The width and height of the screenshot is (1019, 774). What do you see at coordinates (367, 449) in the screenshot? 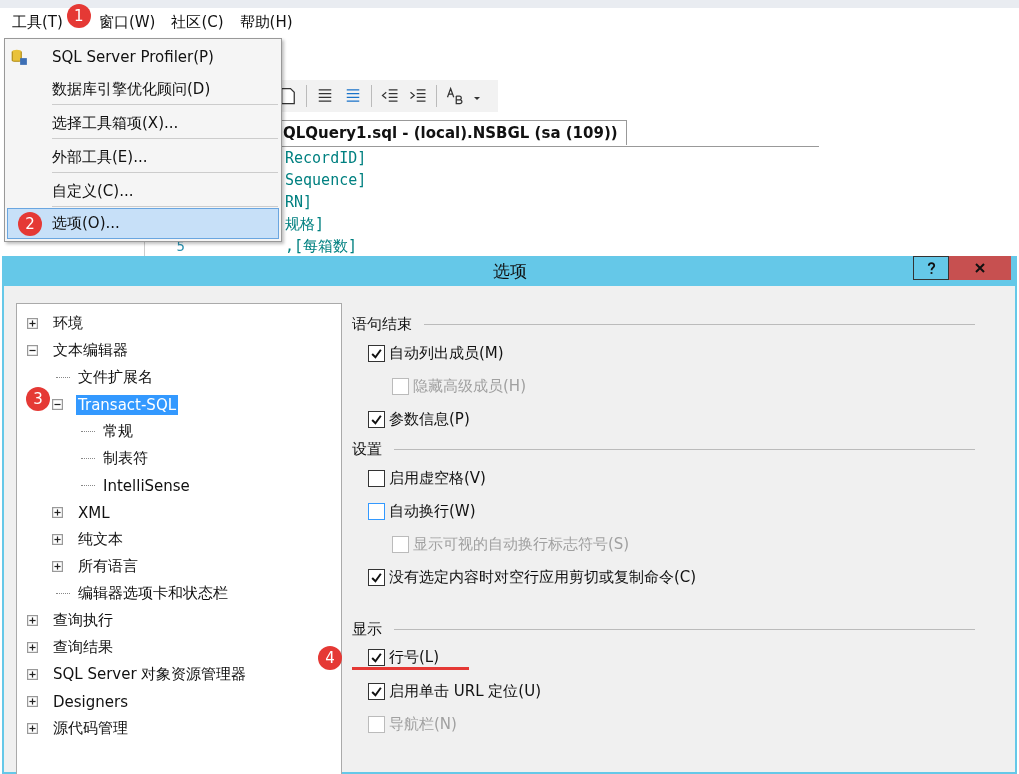
I see `section-title: 设置` at bounding box center [367, 449].